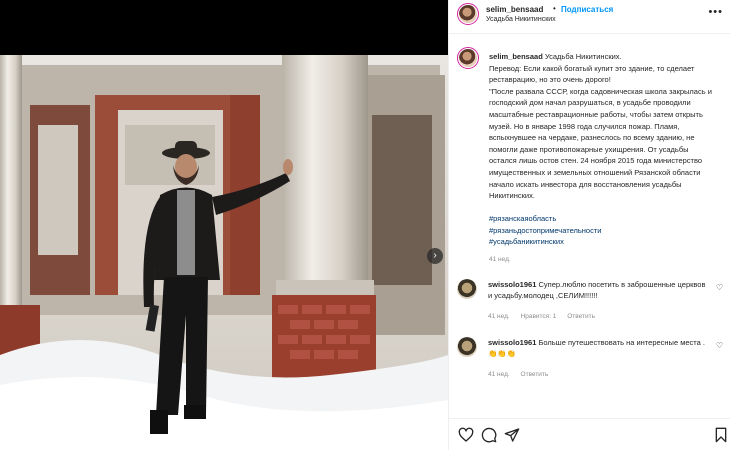  I want to click on comment-meta: 41 нед. Нравится: 1 Ответить, so click(546, 316).